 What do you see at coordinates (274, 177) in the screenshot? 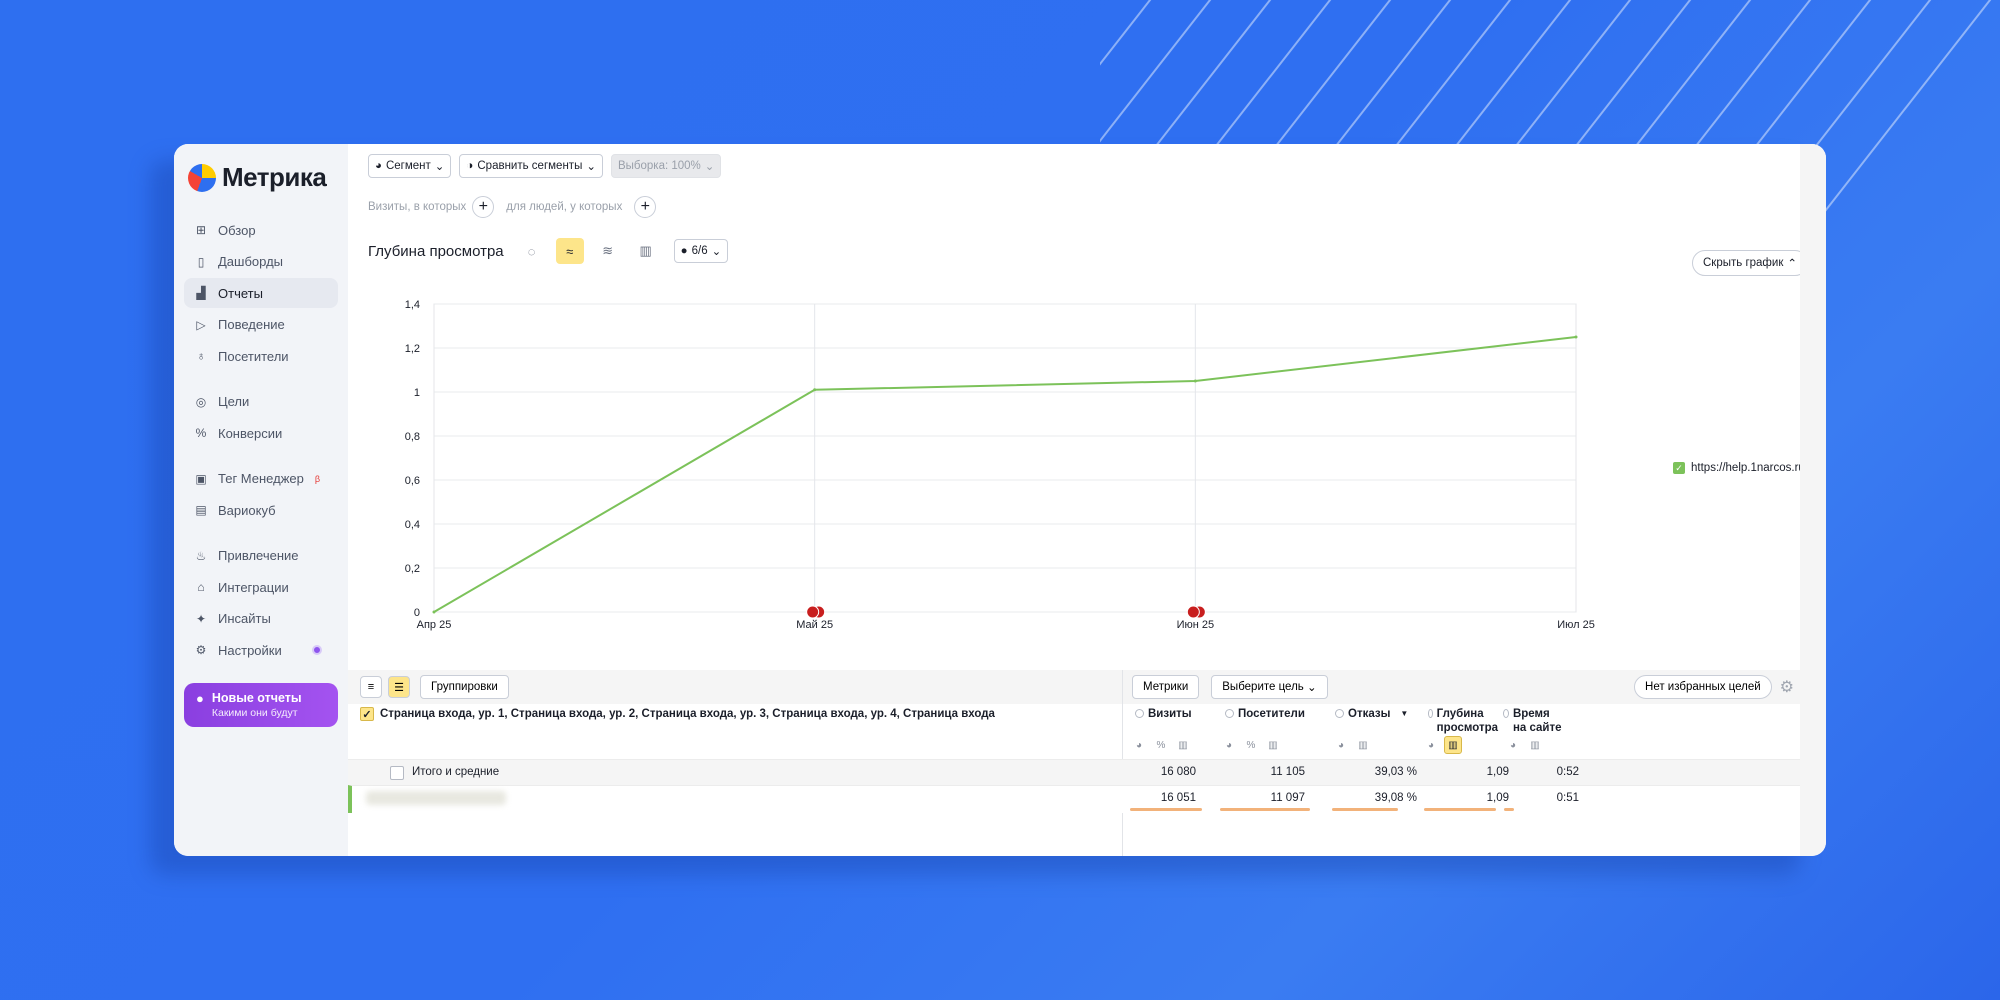
I see `app-name: Метрика` at bounding box center [274, 177].